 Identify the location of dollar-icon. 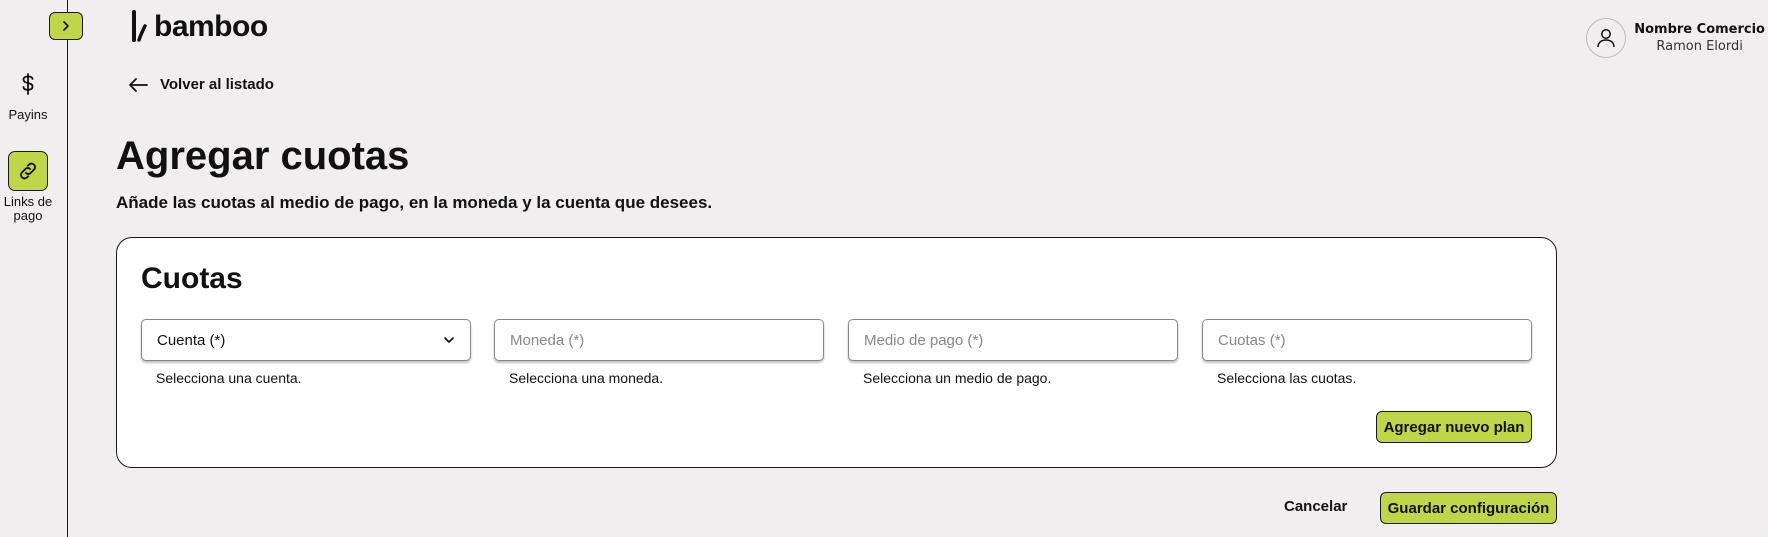
(28, 84).